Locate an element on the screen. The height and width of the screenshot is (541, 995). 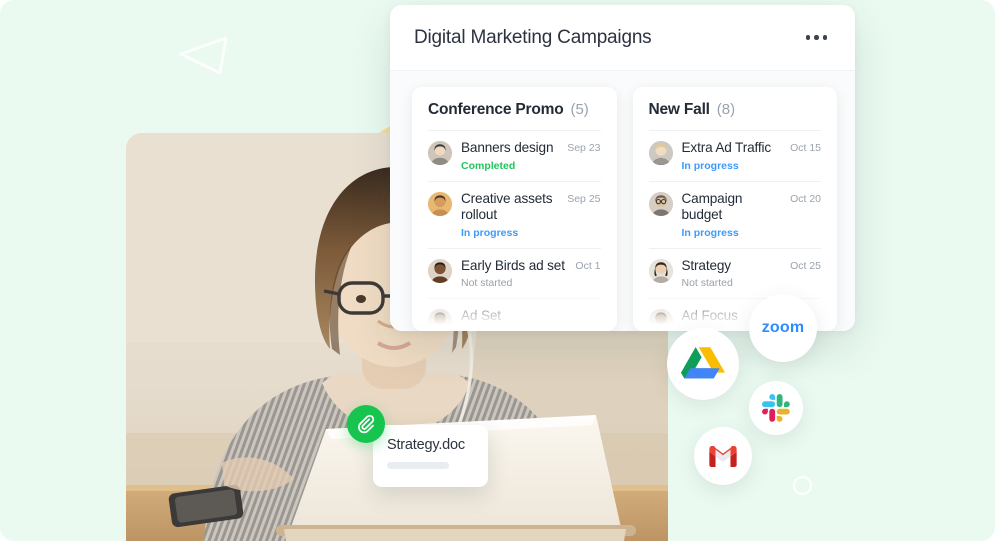
card-header: Conference Promo (5) is located at coordinates (514, 115).